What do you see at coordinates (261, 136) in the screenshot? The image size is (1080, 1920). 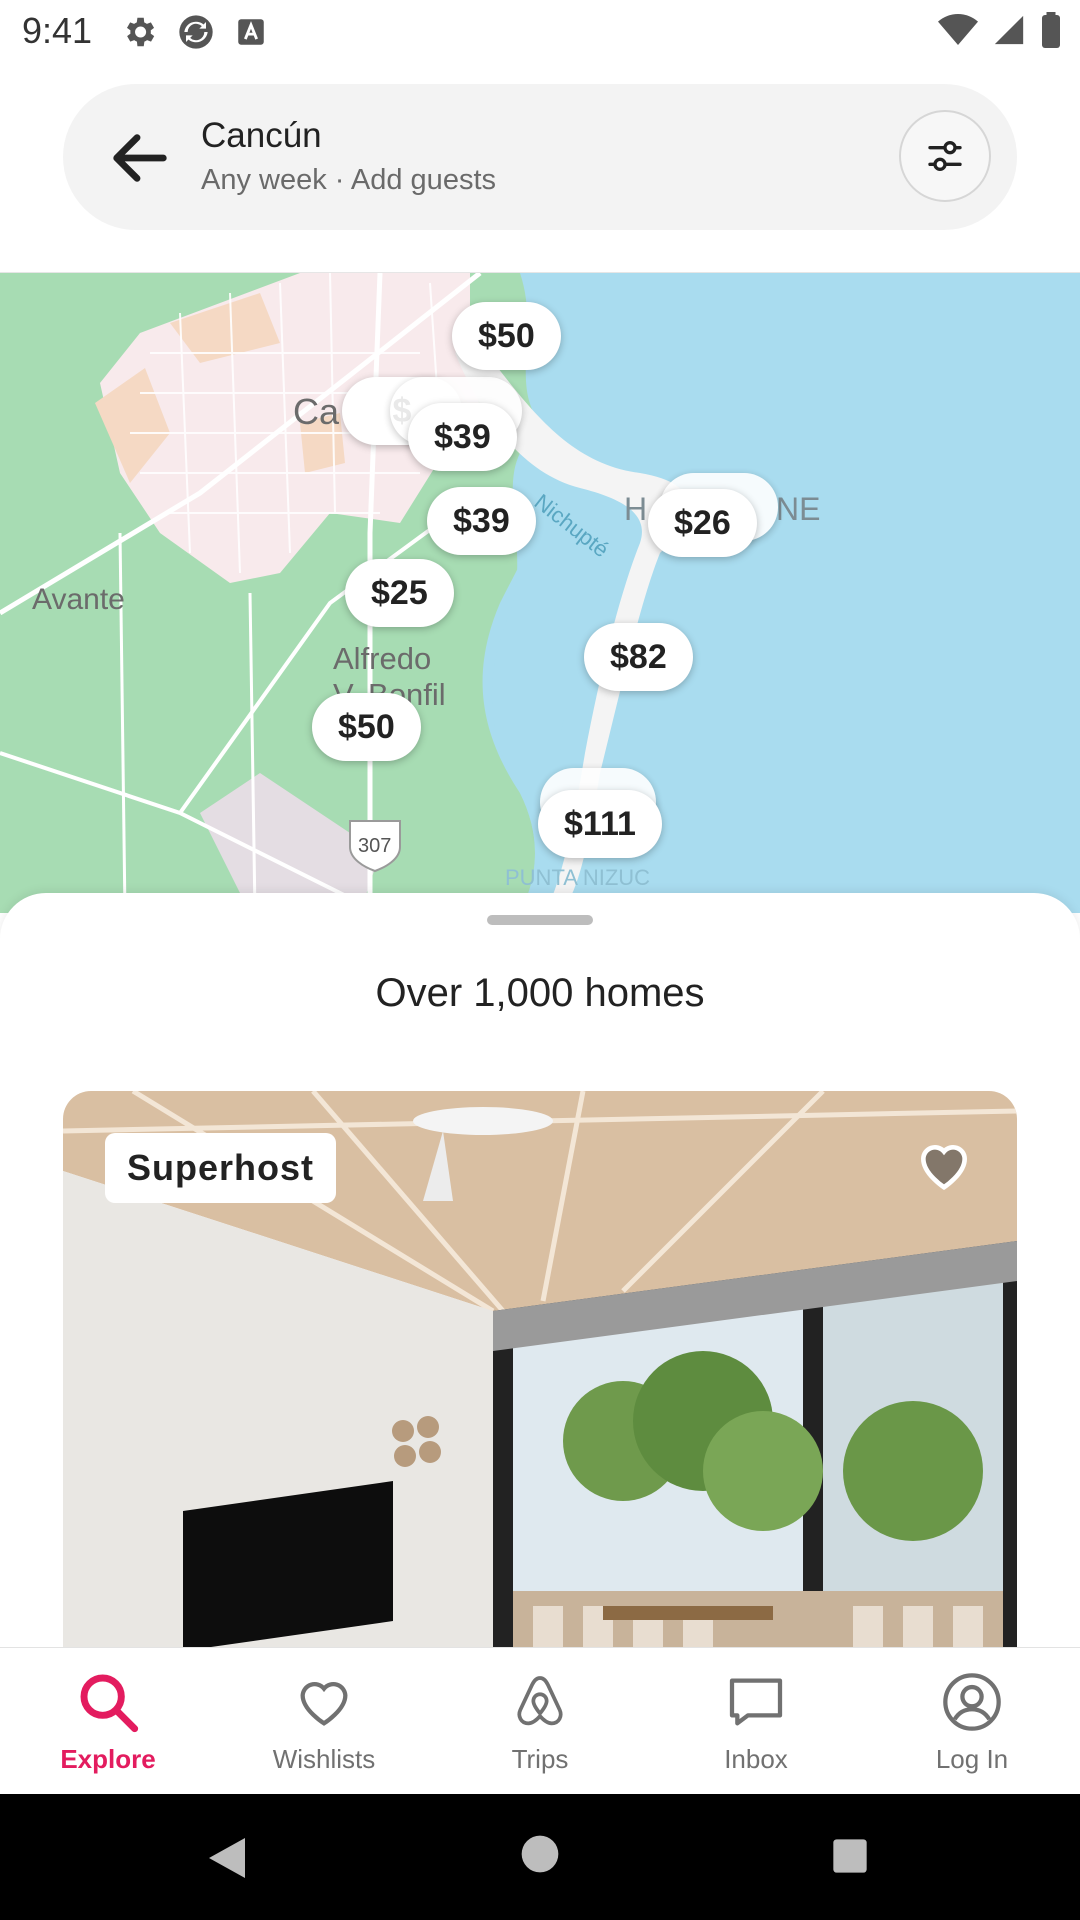 I see `search-location: Cancún` at bounding box center [261, 136].